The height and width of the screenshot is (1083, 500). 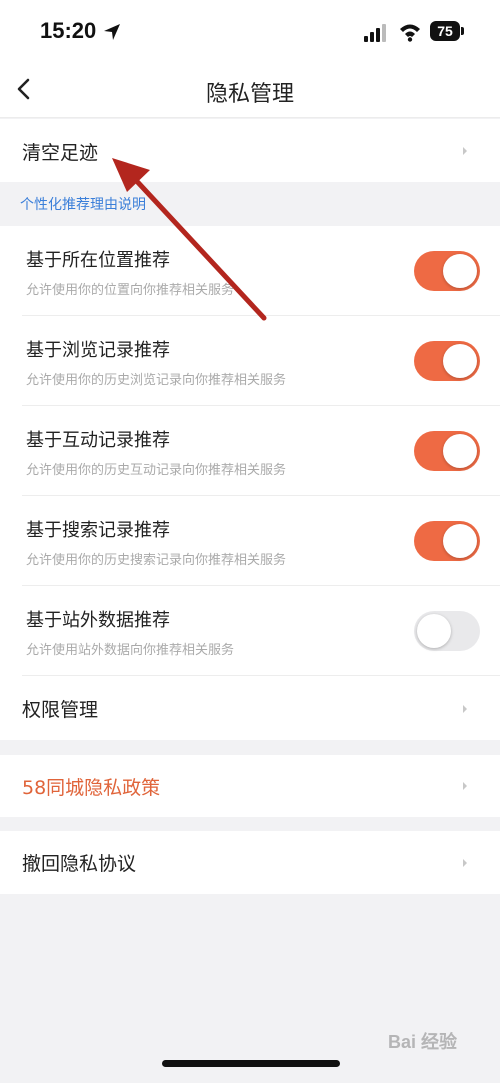 I want to click on wifi-icon, so click(x=410, y=33).